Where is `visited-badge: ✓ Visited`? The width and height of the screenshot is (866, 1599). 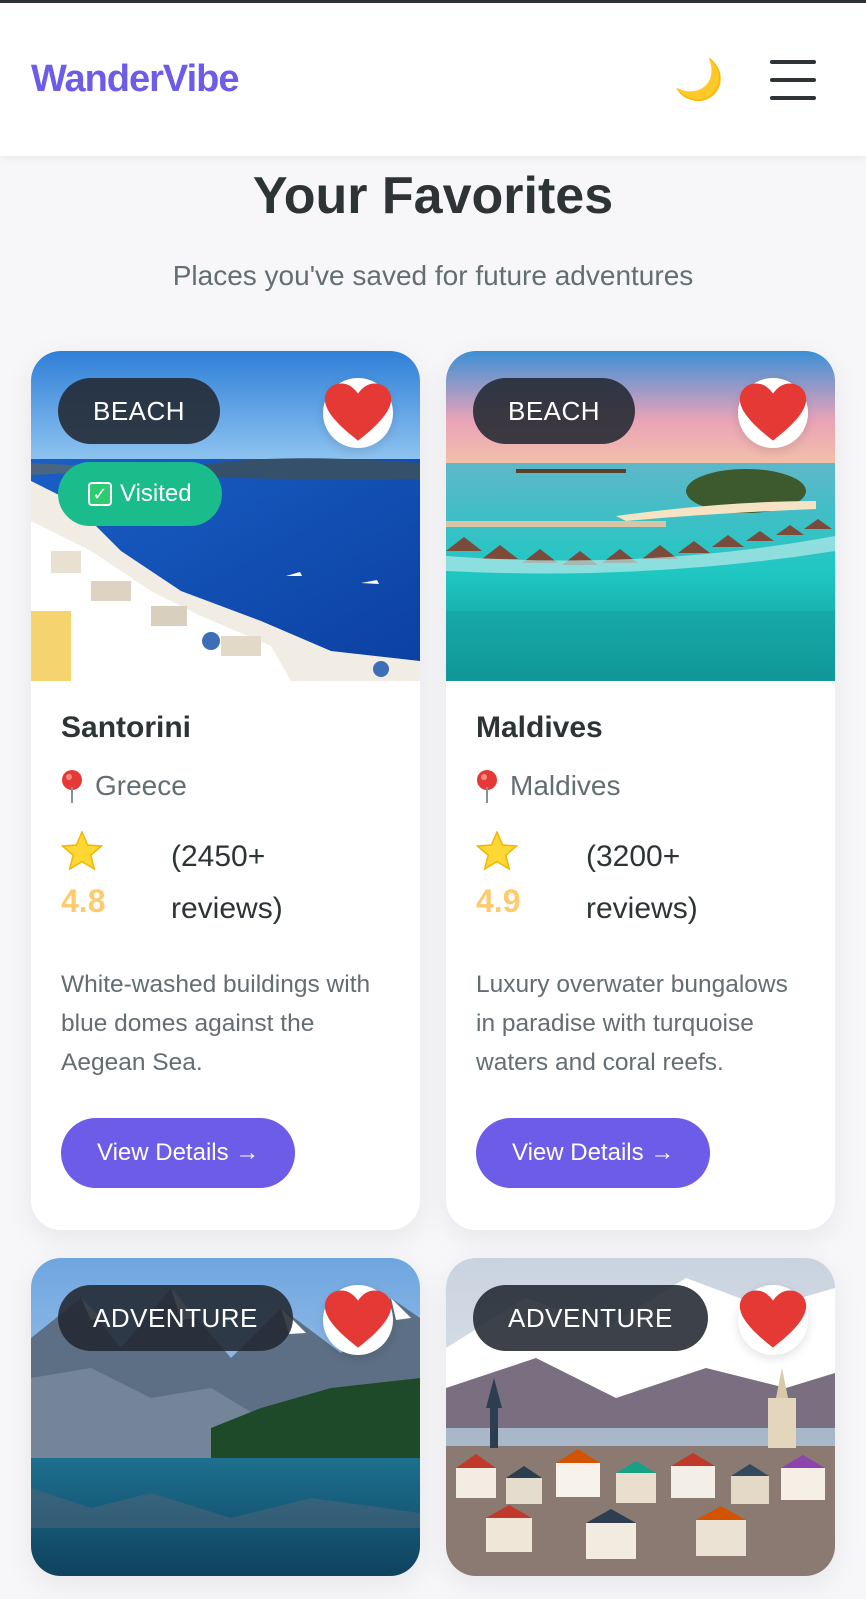 visited-badge: ✓ Visited is located at coordinates (140, 494).